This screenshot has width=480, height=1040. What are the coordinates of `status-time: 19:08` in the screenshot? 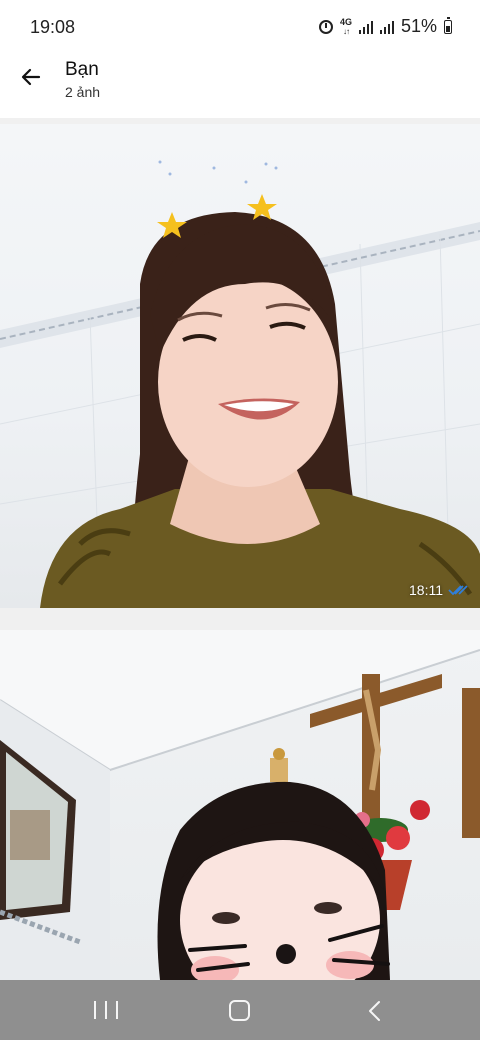 It's located at (53, 27).